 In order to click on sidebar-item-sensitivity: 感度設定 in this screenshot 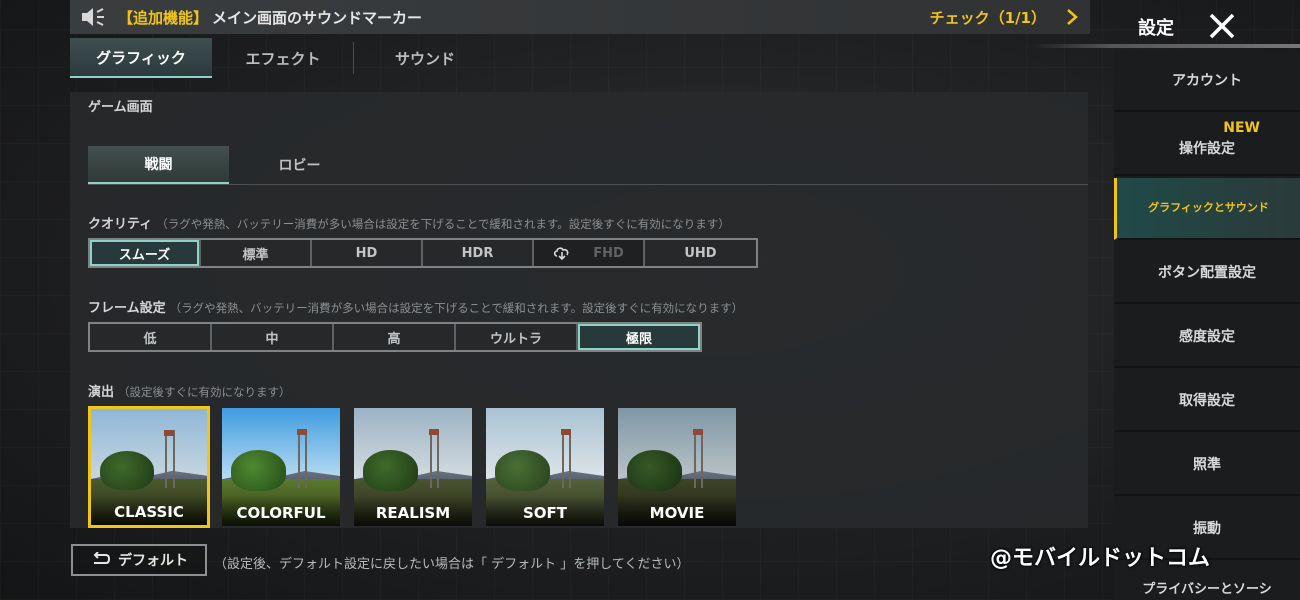, I will do `click(1207, 337)`.